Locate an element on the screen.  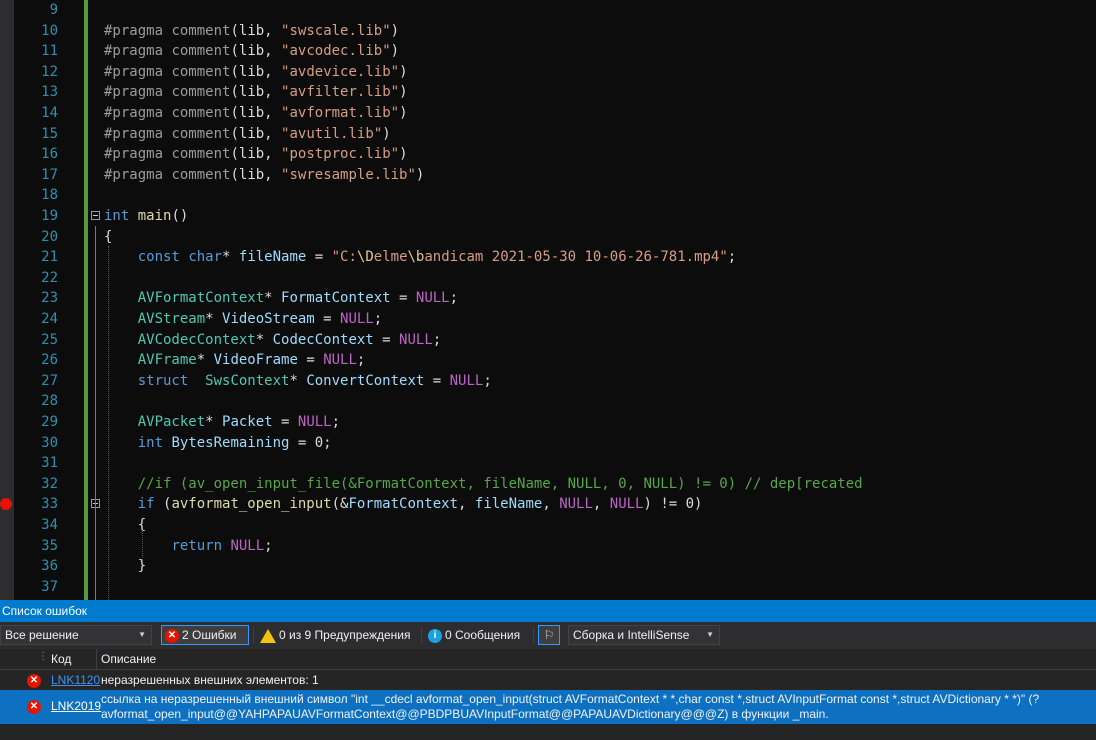
code-line: 31 is located at coordinates (548, 463).